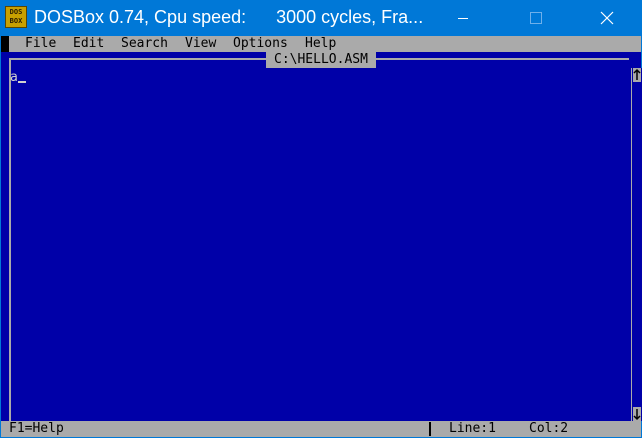  What do you see at coordinates (260, 44) in the screenshot?
I see `menu-options: Options` at bounding box center [260, 44].